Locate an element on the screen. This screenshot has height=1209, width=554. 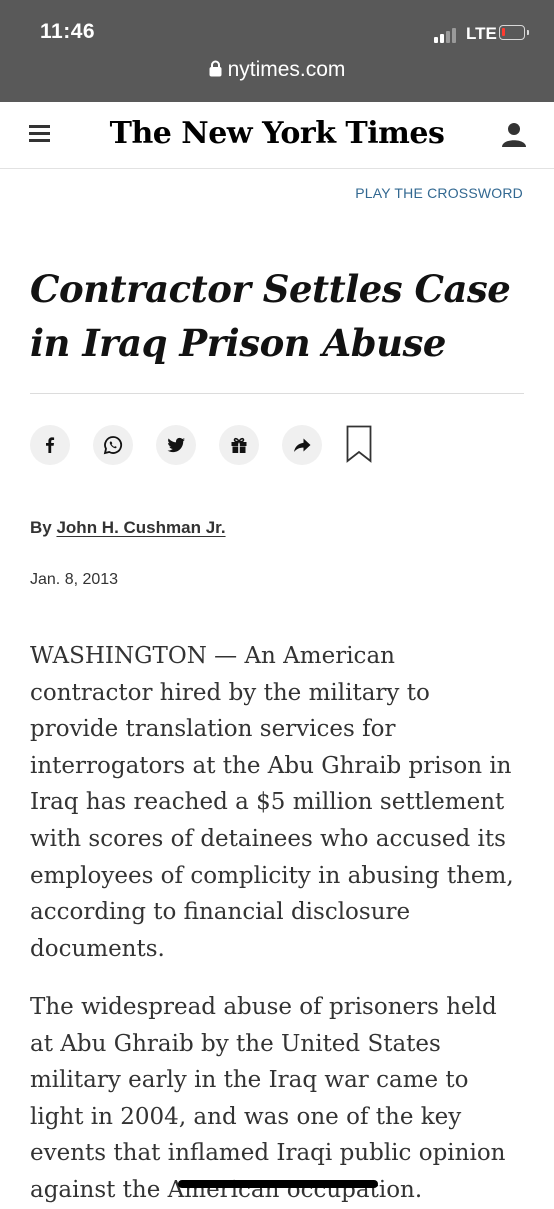
whatsapp-share-button is located at coordinates (113, 445).